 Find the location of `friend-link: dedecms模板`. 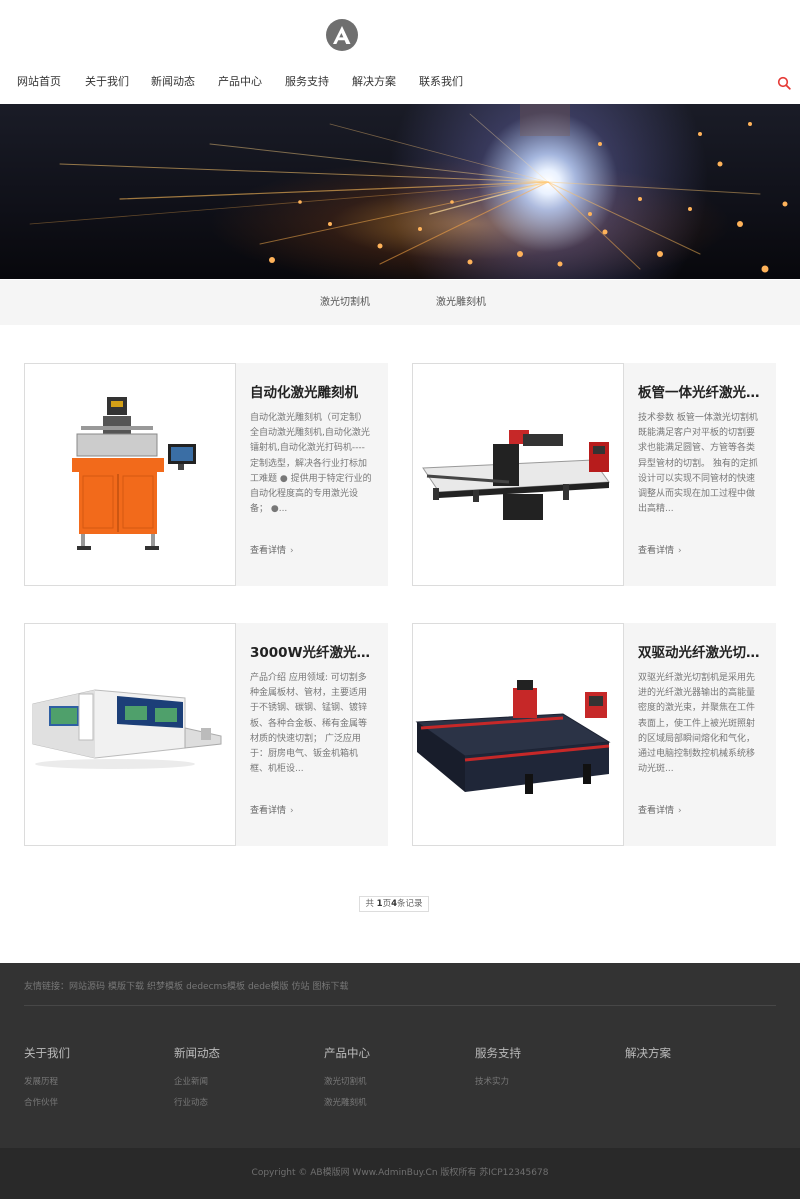

friend-link: dedecms模板 is located at coordinates (215, 987).